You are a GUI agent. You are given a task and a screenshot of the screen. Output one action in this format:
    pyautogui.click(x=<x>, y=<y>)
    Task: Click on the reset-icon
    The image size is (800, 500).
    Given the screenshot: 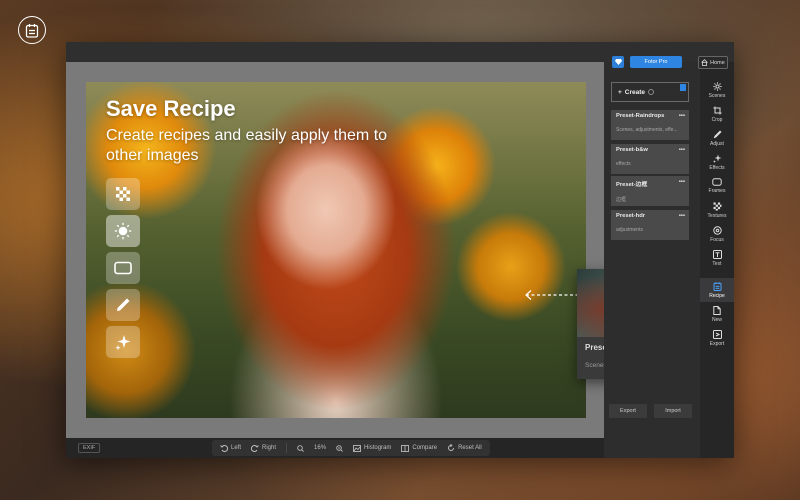 What is the action you would take?
    pyautogui.click(x=451, y=447)
    